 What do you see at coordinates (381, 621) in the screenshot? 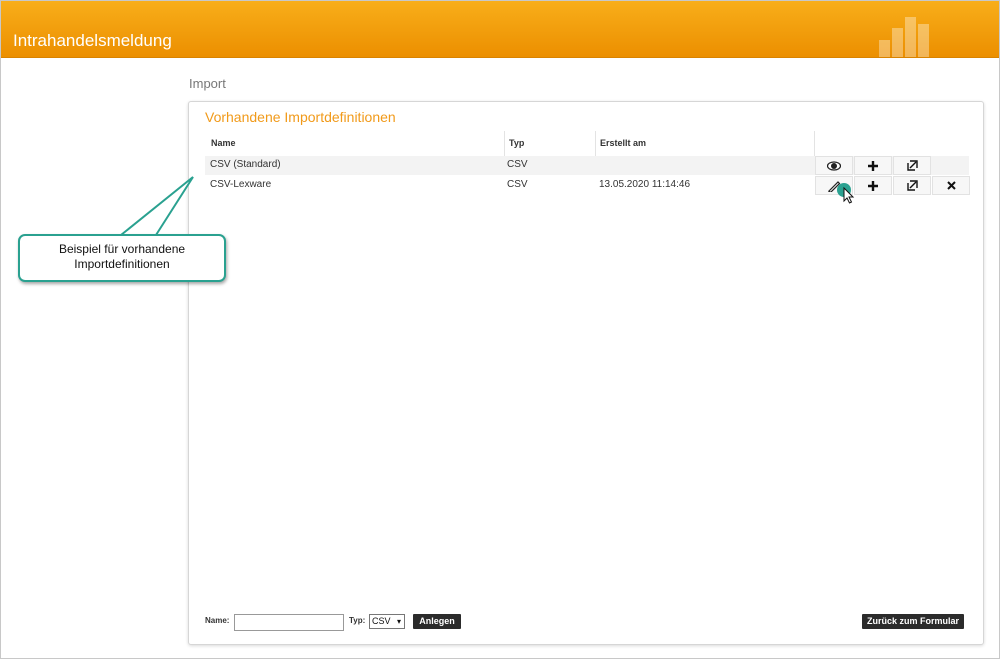
I see `typ-selected-value: CSV` at bounding box center [381, 621].